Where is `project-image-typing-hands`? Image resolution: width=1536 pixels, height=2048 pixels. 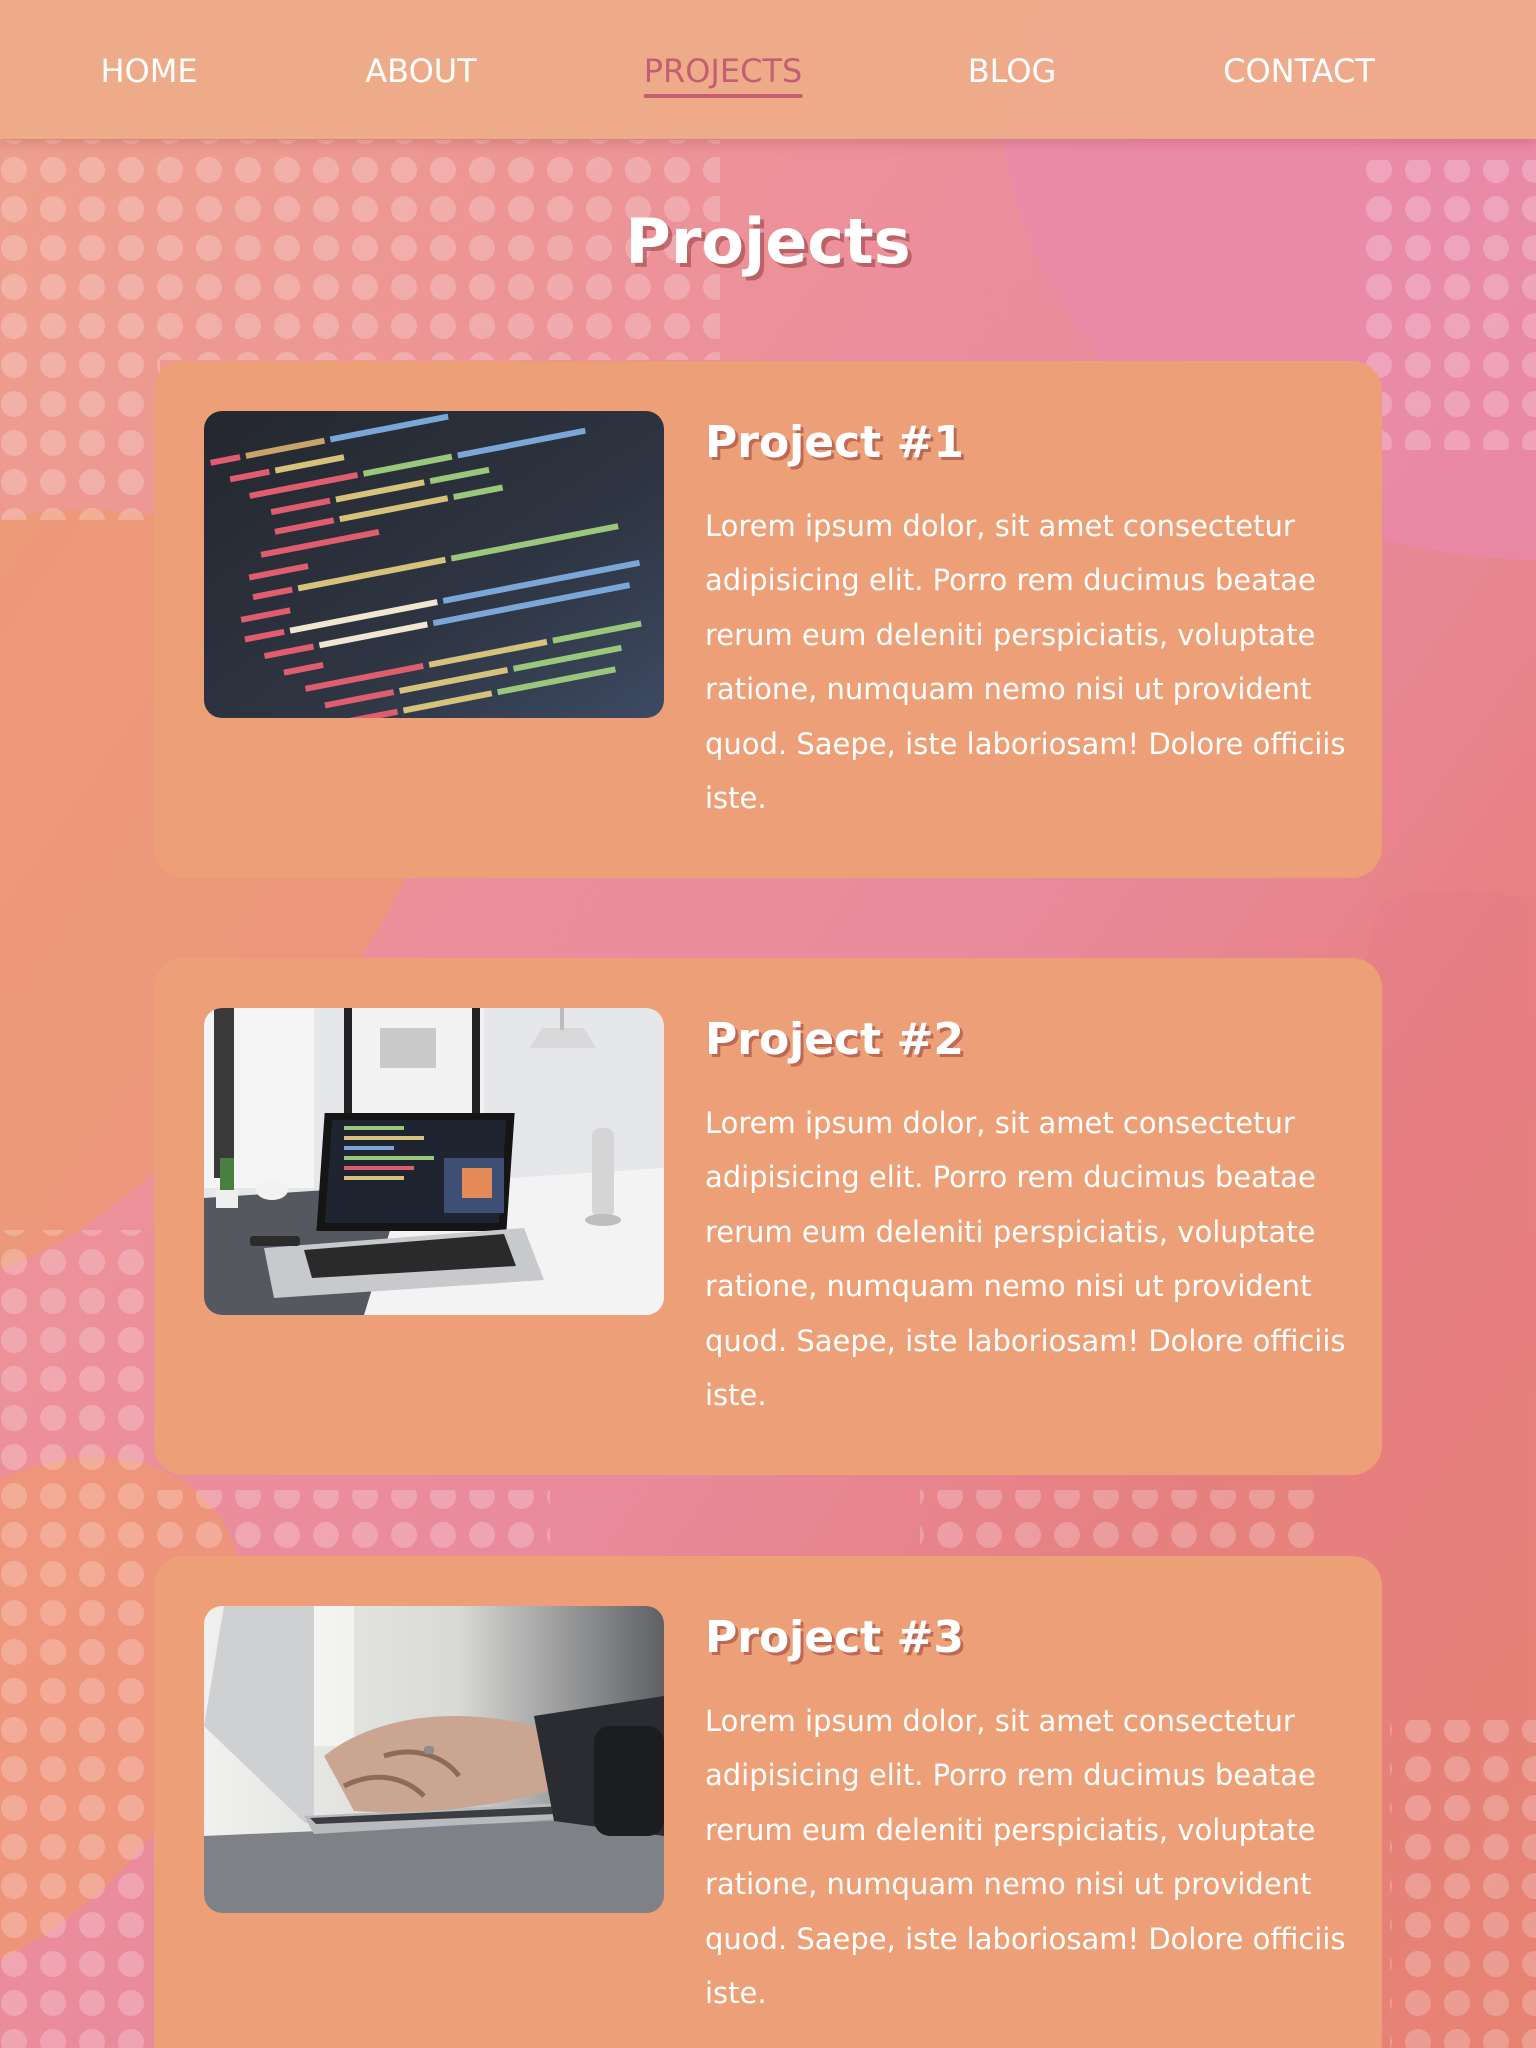
project-image-typing-hands is located at coordinates (434, 1759).